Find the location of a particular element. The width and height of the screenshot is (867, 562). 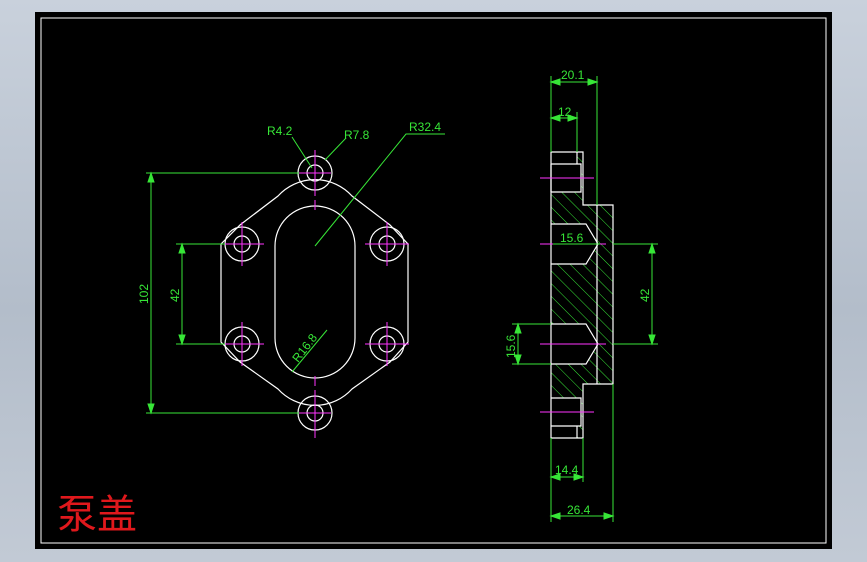

dim-hole-pitch-front: 42 is located at coordinates (175, 295).